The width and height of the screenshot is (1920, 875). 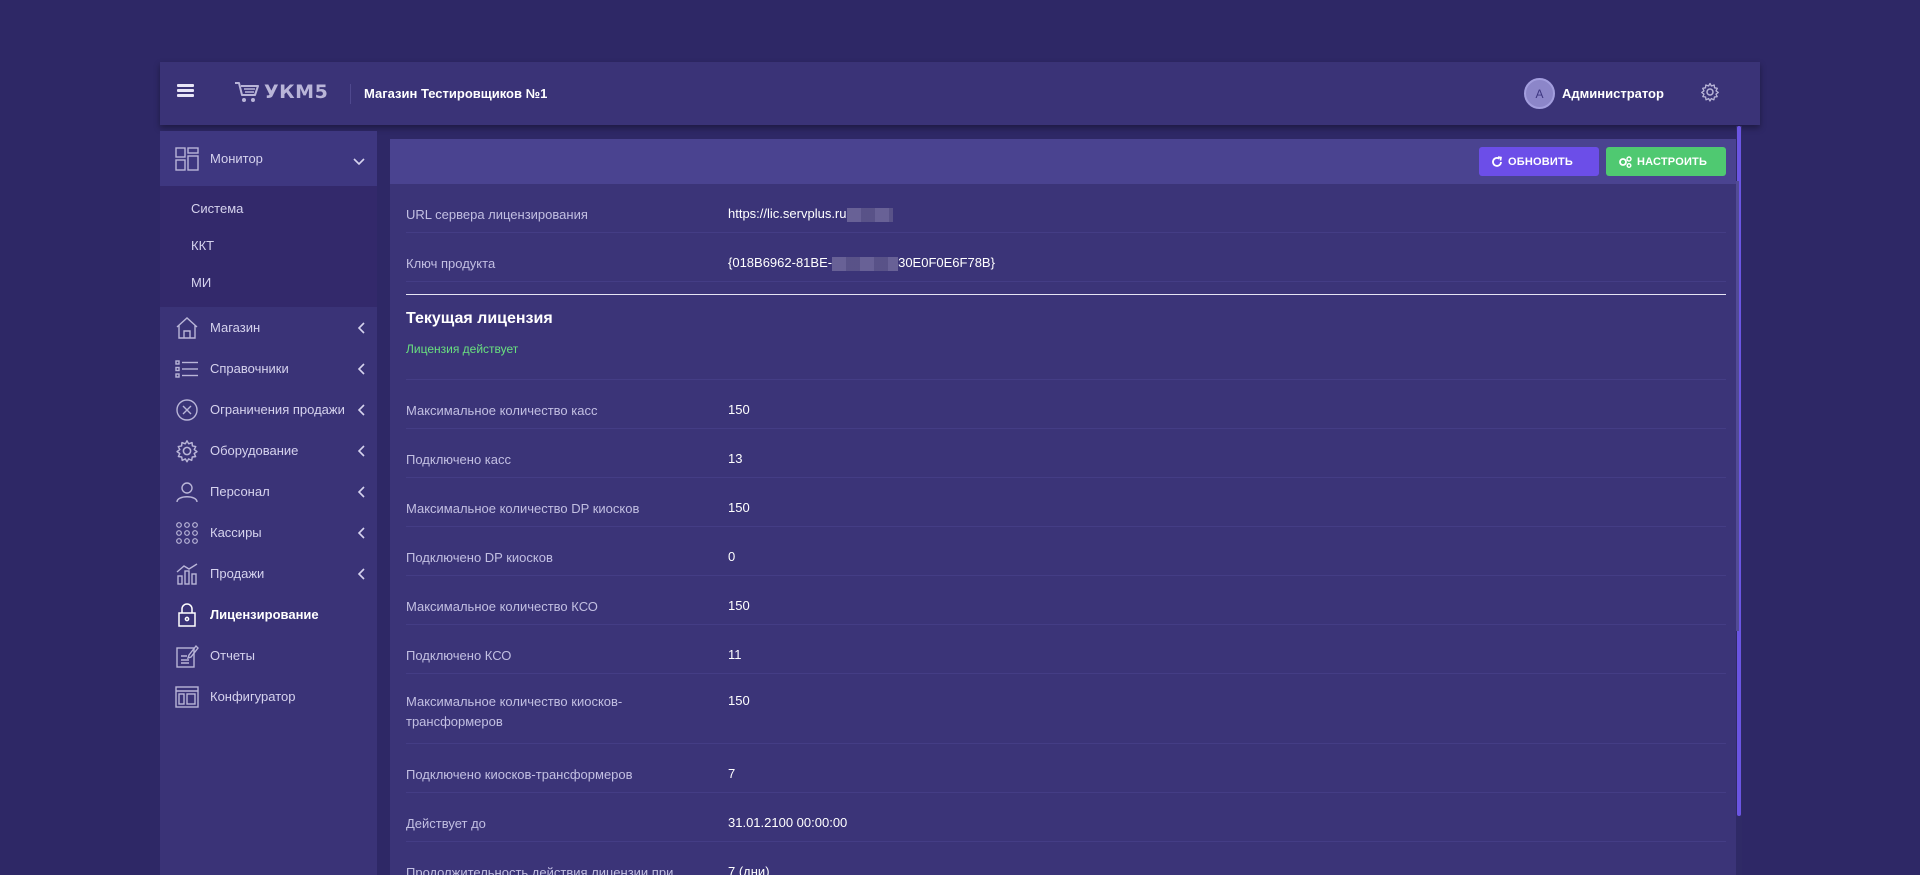 I want to click on sidebar-item-label: Магазин, so click(x=235, y=327).